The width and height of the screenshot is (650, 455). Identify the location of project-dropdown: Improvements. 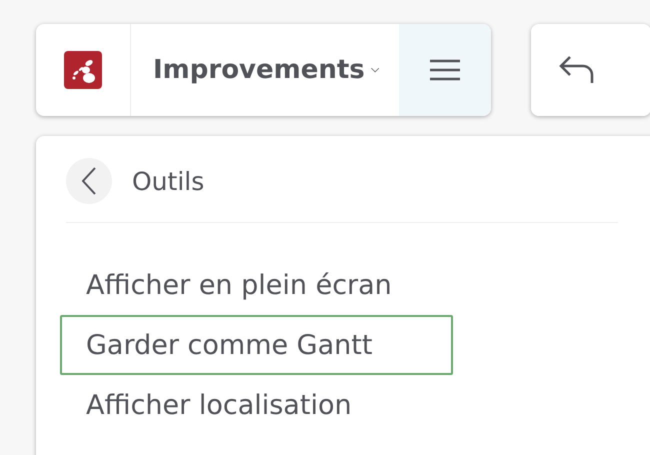
(265, 70).